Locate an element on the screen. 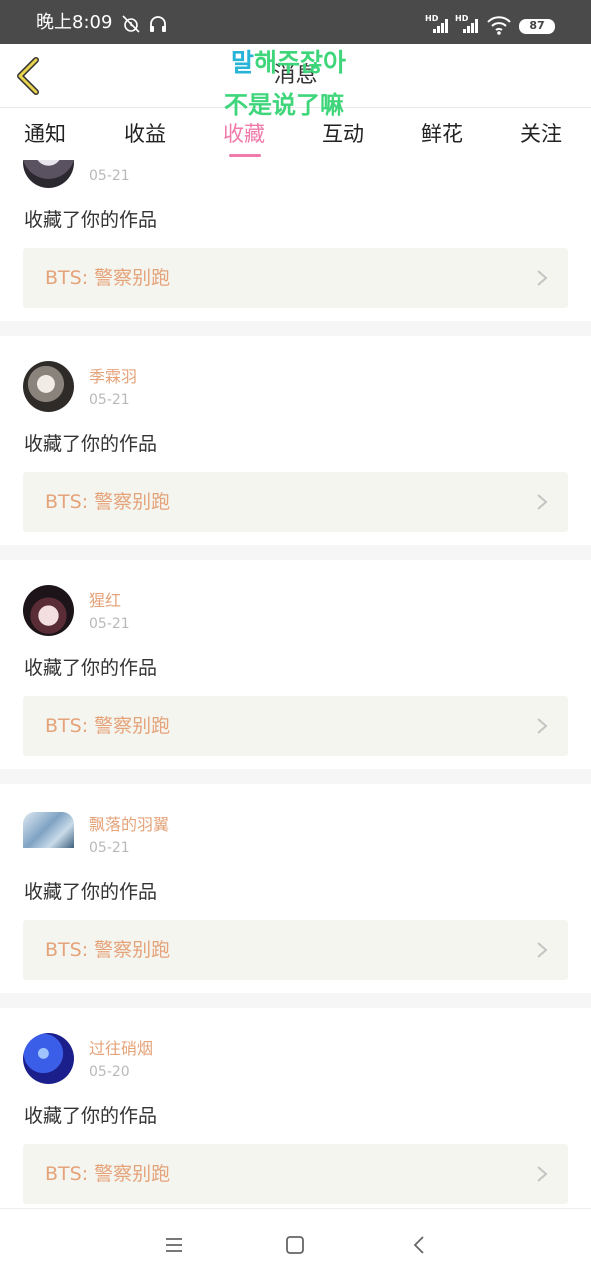  tab-following: 关注 is located at coordinates (541, 134).